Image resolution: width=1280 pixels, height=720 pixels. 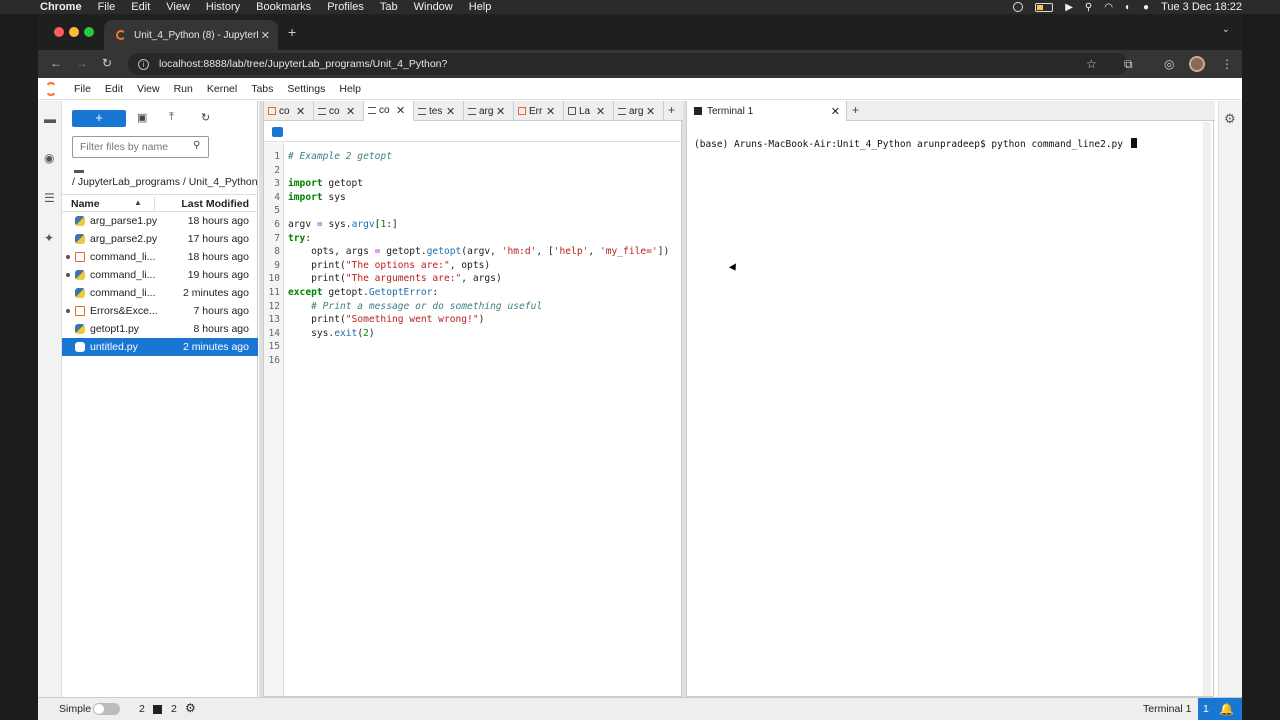 I want to click on os-menu-chrome: Chrome, so click(x=45, y=7).